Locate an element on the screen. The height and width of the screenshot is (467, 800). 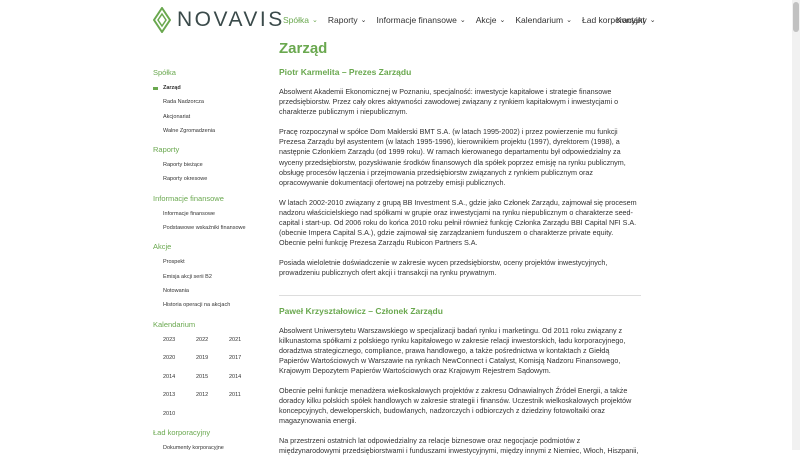
nav-item-spolka: Spółka ⌄ is located at coordinates (300, 20).